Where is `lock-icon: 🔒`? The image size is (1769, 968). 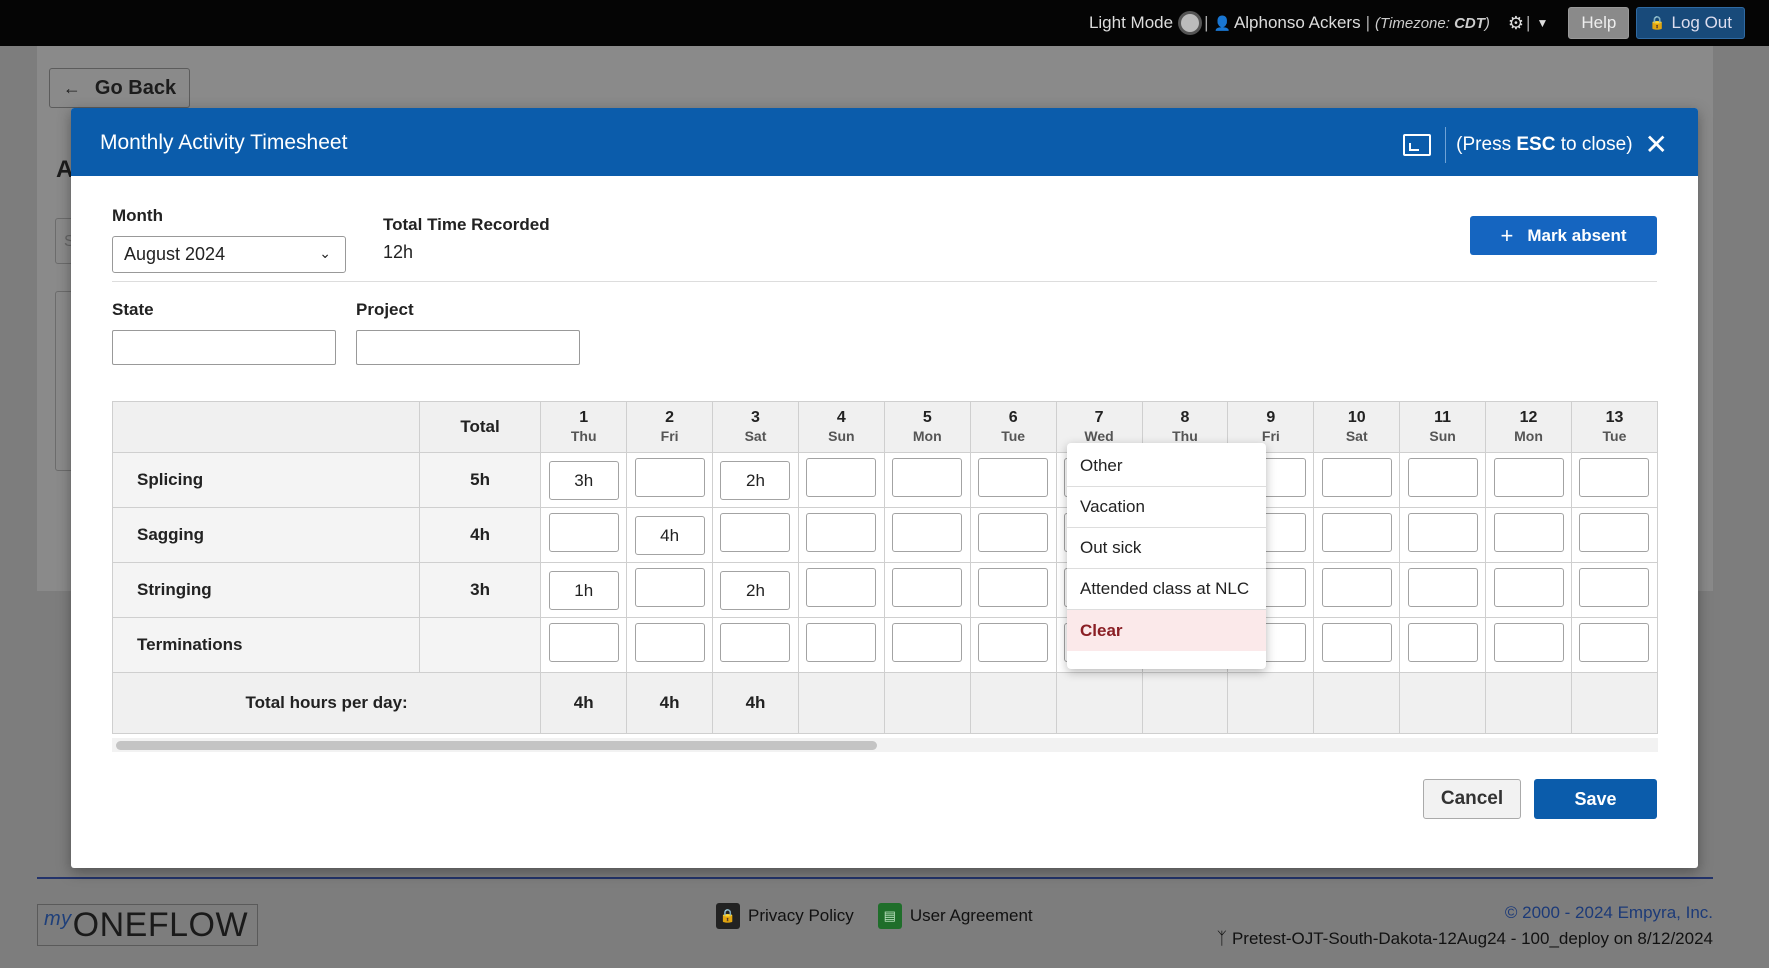 lock-icon: 🔒 is located at coordinates (1657, 23).